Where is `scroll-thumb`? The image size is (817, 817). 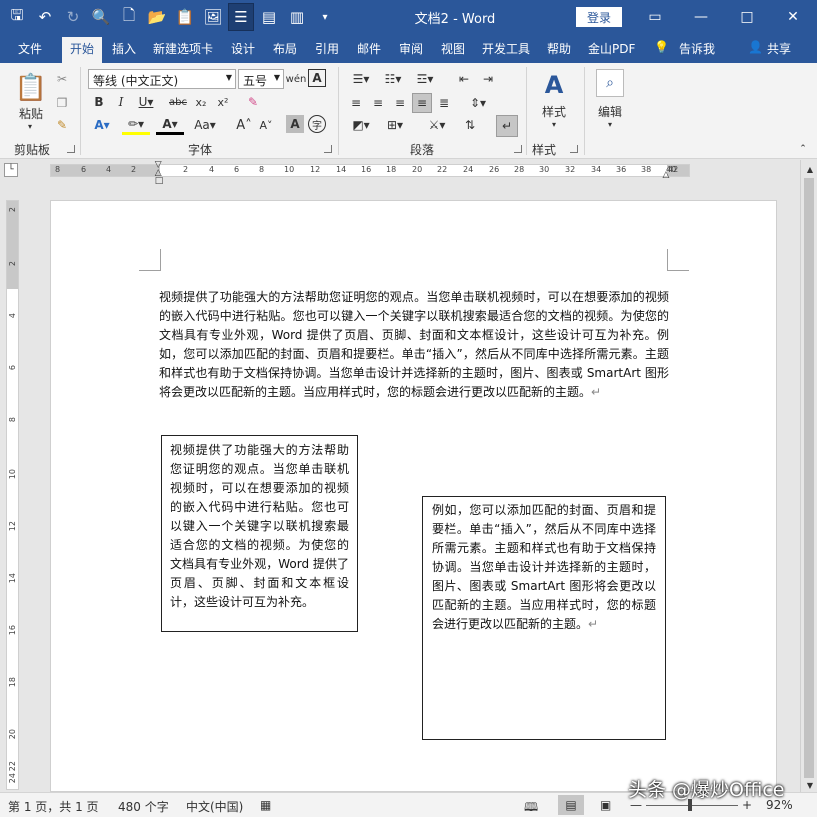
scroll-thumb is located at coordinates (809, 478).